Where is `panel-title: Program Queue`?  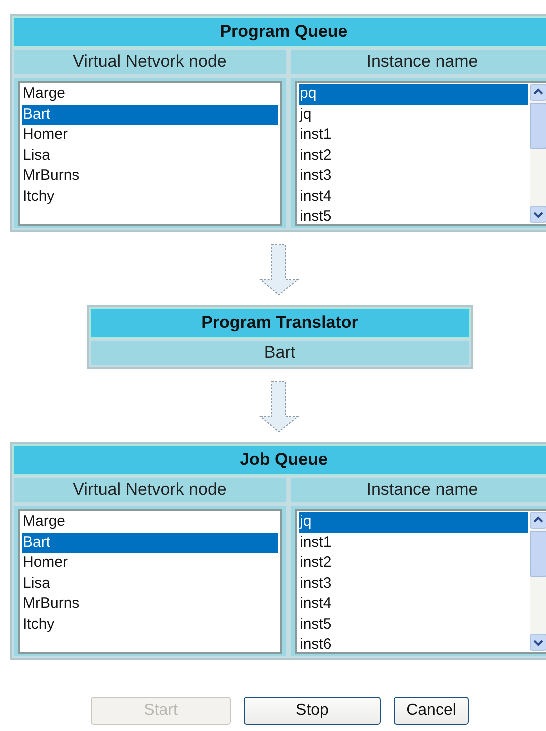
panel-title: Program Queue is located at coordinates (279, 32).